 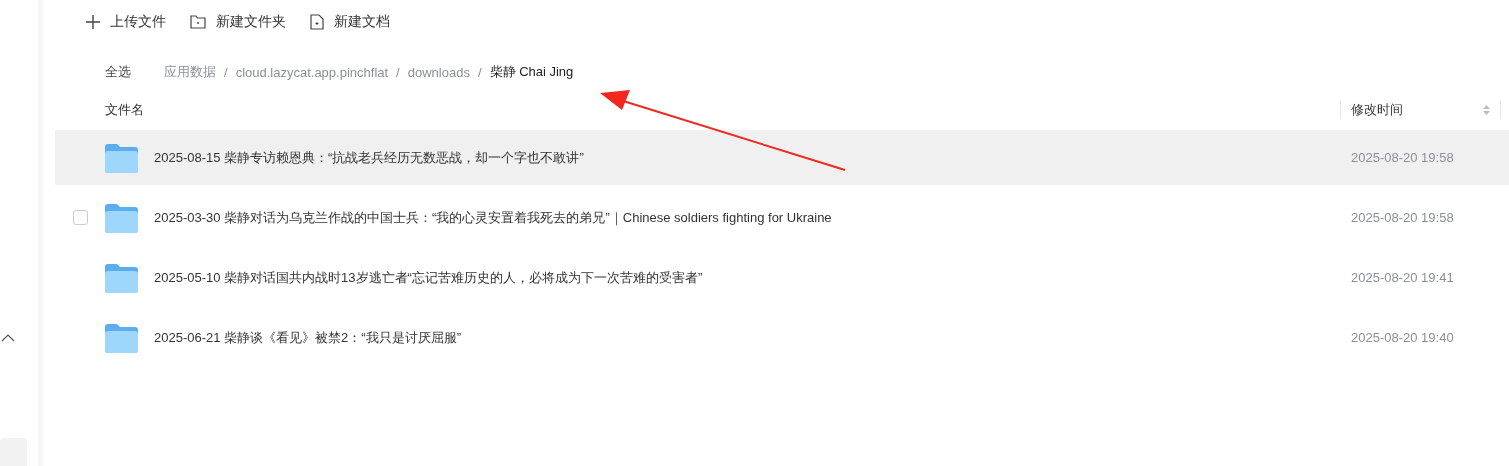 I want to click on file-name: 2025-08-15 柴静专访赖恩典：“抗战老兵经历无数恶战，却一个字也不敢讲”, so click(x=752, y=157).